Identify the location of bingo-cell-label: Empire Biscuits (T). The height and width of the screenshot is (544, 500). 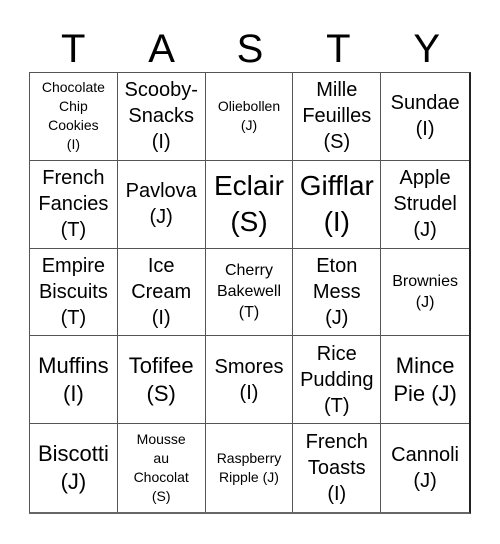
(73, 291).